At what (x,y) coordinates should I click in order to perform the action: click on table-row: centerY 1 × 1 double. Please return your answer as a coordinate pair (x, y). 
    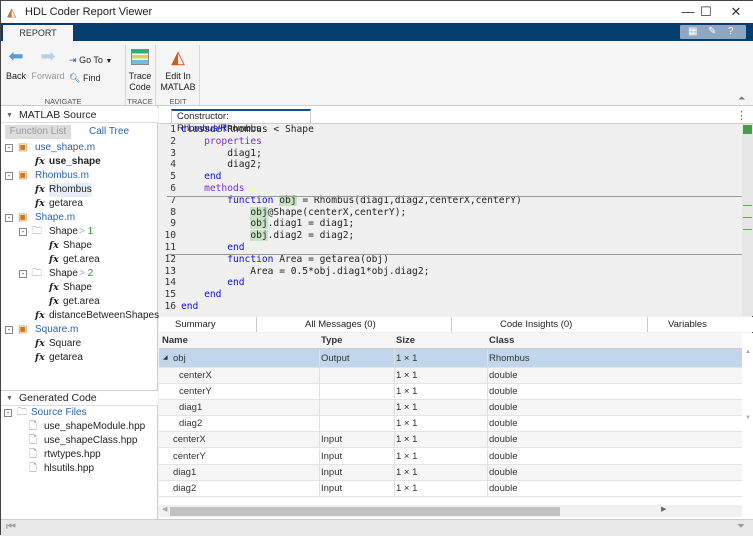
    Looking at the image, I should click on (450, 392).